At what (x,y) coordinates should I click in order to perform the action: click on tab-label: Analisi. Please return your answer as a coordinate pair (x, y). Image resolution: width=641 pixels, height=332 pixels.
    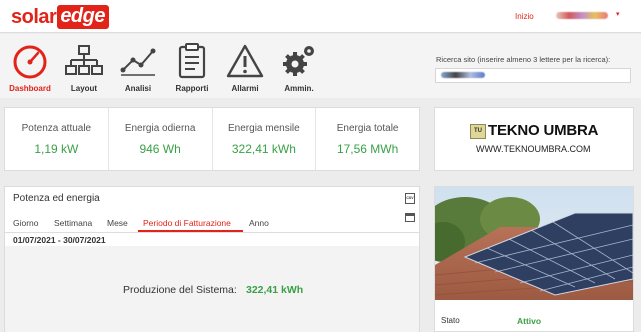
    Looking at the image, I should click on (138, 88).